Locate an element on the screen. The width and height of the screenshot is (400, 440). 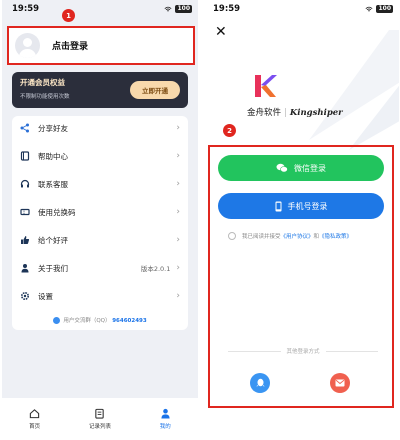
qq-group-info: 用户交流群（QQ） 964602493 is located at coordinates (100, 320).